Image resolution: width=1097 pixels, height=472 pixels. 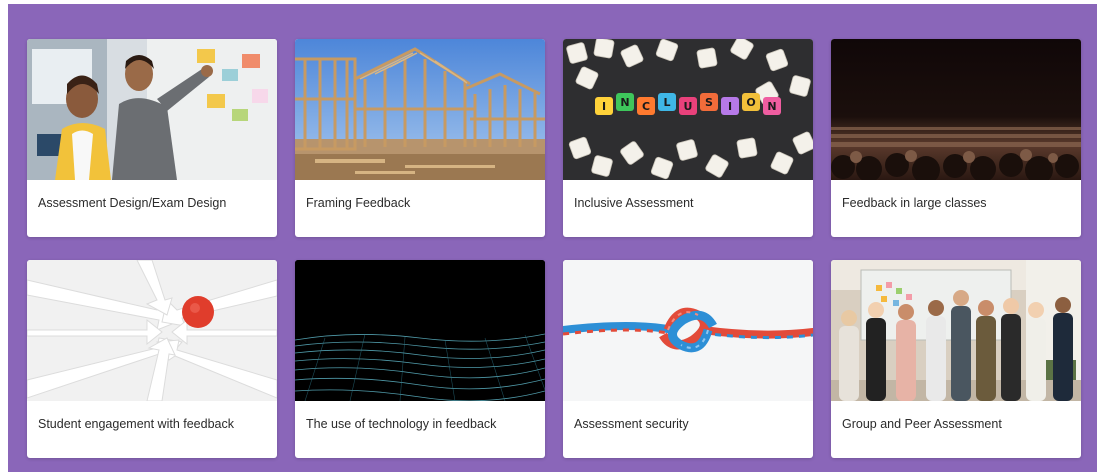 I want to click on card-inclusive-assessment: INCLUSION Inclusive Assessment, so click(x=688, y=138).